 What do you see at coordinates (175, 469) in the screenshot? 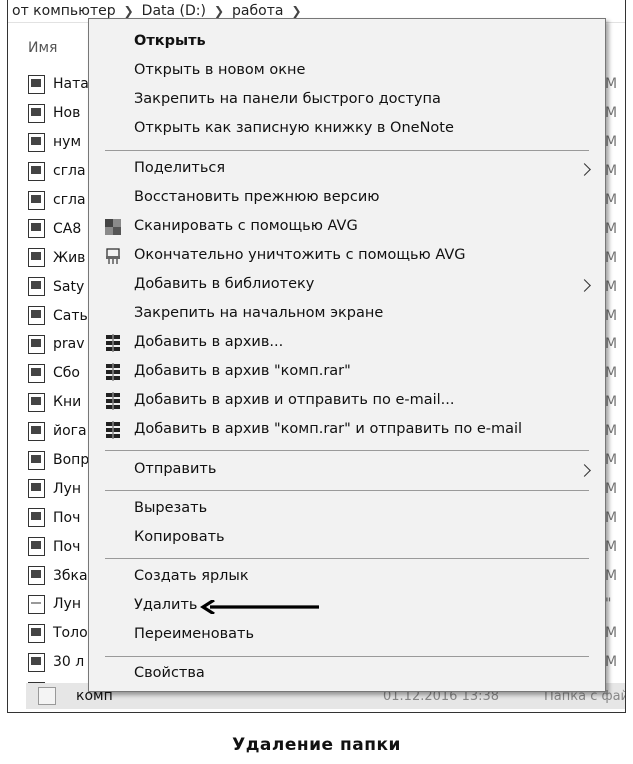
I see `menu-item-send-to: Отправить` at bounding box center [175, 469].